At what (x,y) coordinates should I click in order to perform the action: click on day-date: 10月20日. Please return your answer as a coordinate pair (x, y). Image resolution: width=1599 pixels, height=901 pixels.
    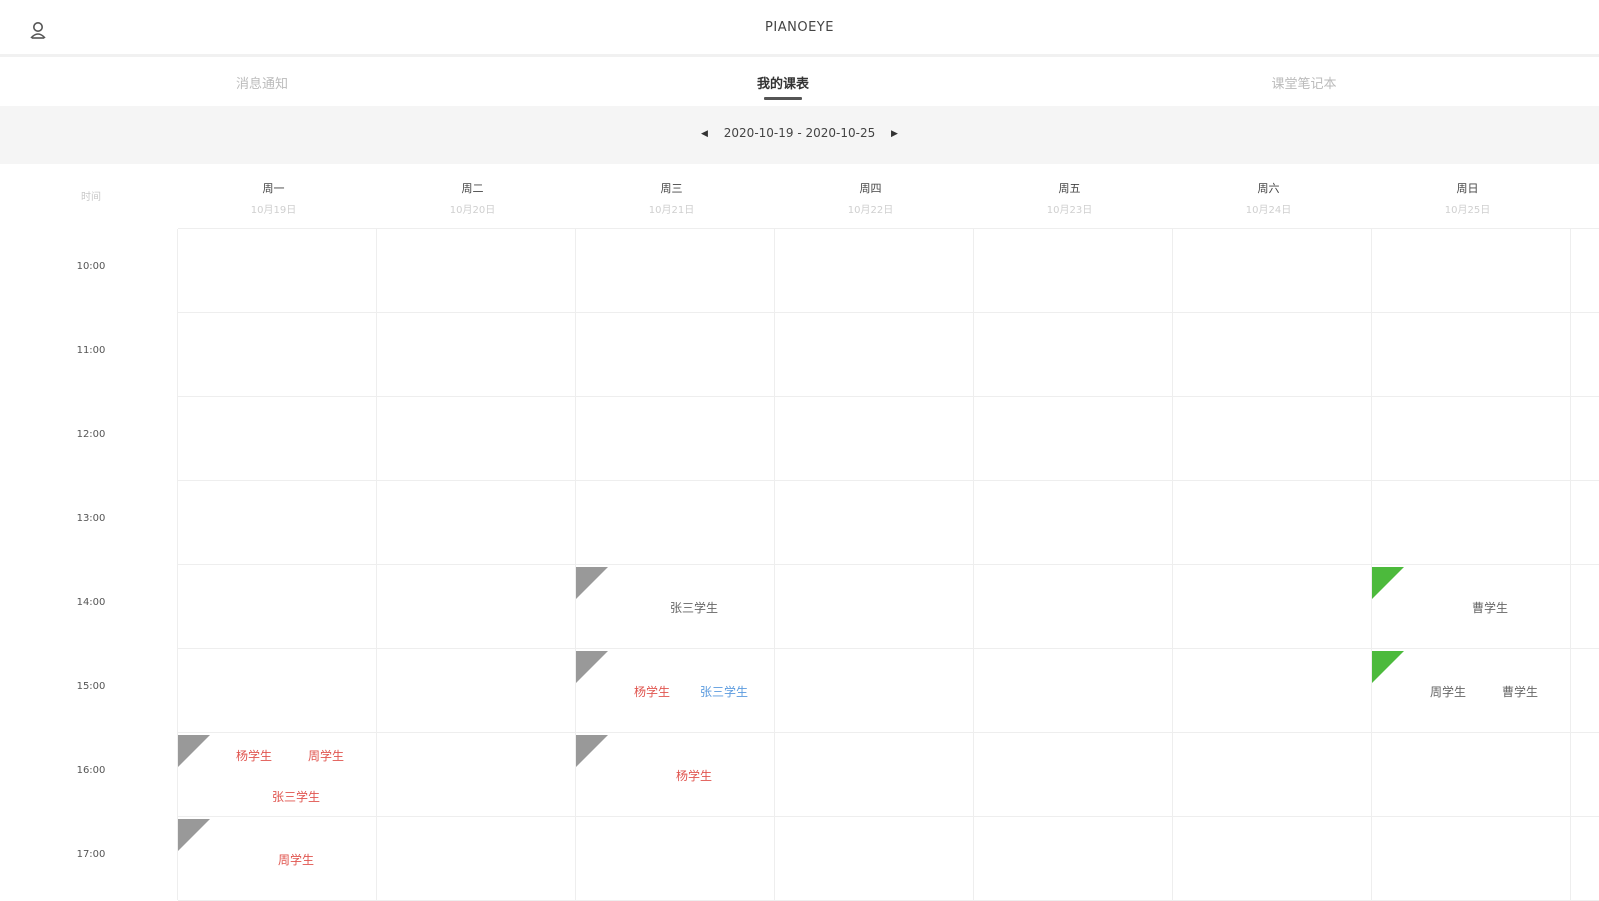
    Looking at the image, I should click on (472, 210).